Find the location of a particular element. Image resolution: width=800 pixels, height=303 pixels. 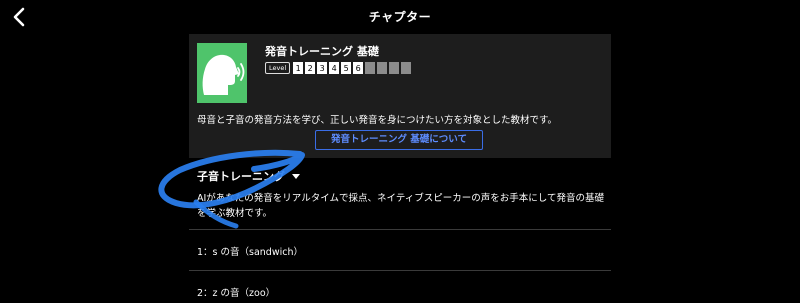

speaking-head-icon is located at coordinates (223, 74).